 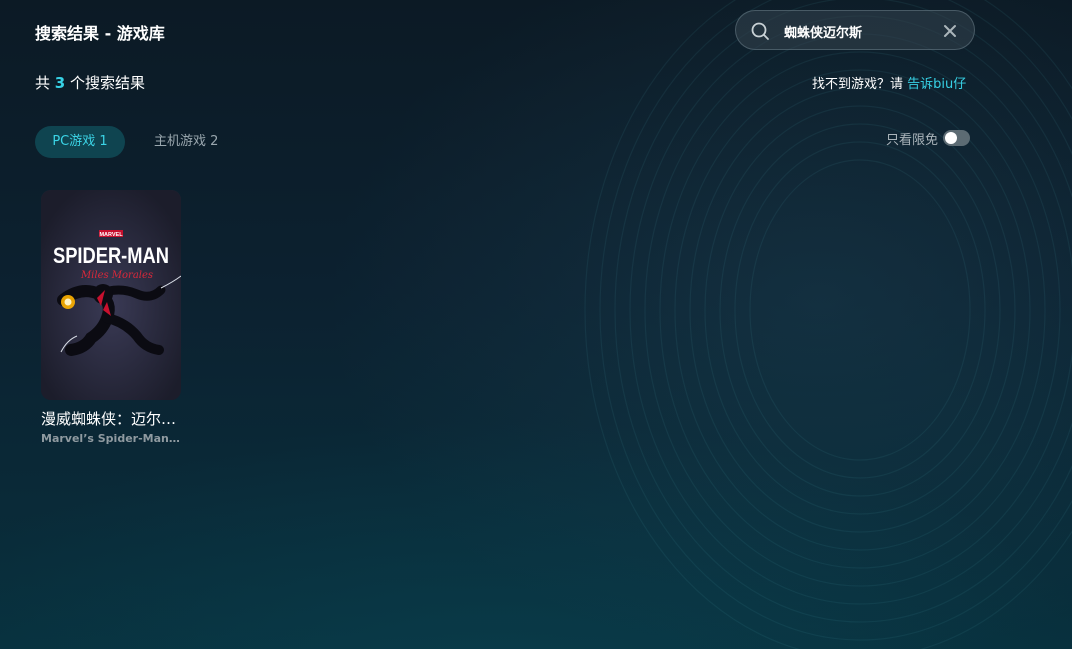 I want to click on search-input, so click(x=859, y=31).